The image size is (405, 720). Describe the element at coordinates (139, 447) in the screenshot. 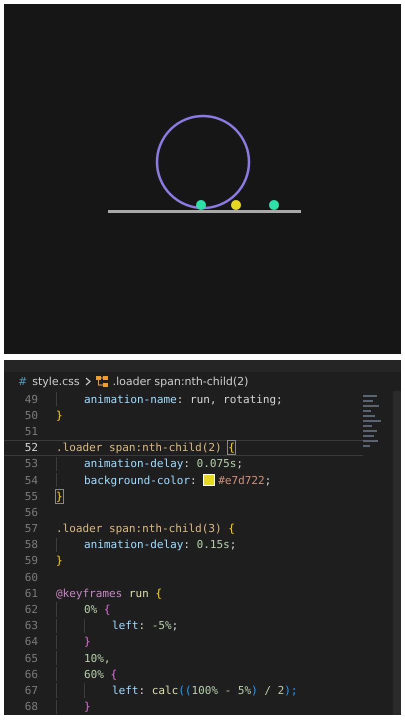

I see `css-selector: .loader span:nth-child(2)` at that location.